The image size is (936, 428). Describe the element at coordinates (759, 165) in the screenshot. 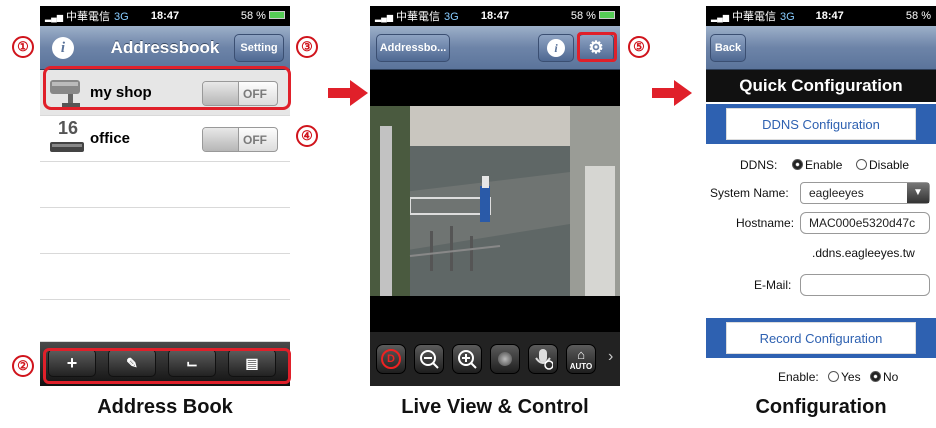

I see `ddns-label: DDNS:` at that location.